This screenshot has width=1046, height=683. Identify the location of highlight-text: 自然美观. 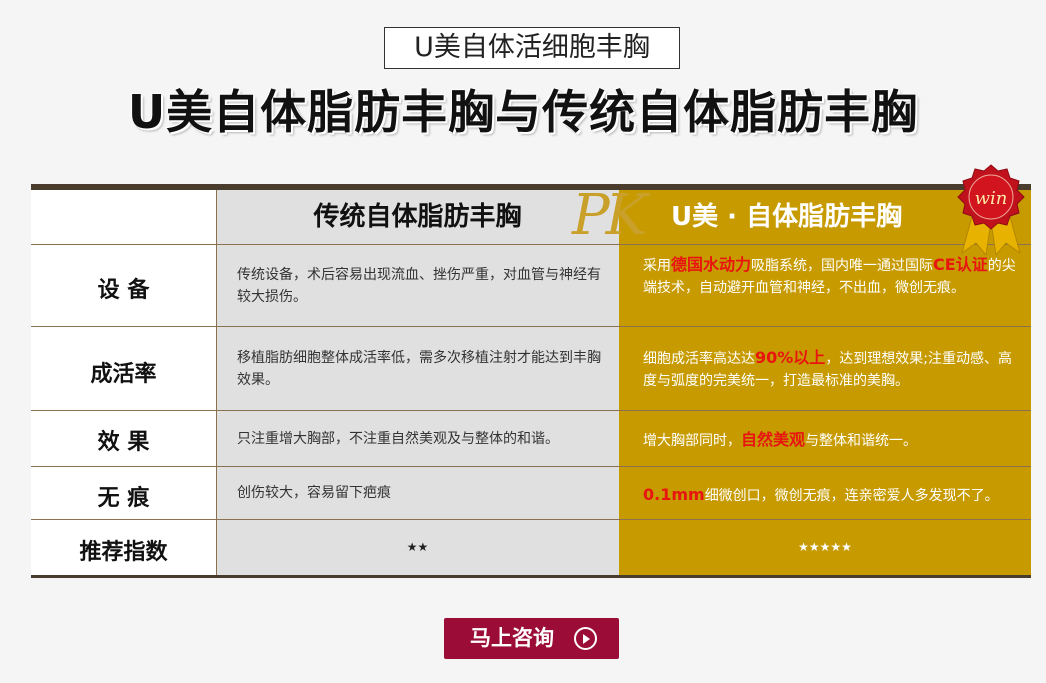
(773, 439).